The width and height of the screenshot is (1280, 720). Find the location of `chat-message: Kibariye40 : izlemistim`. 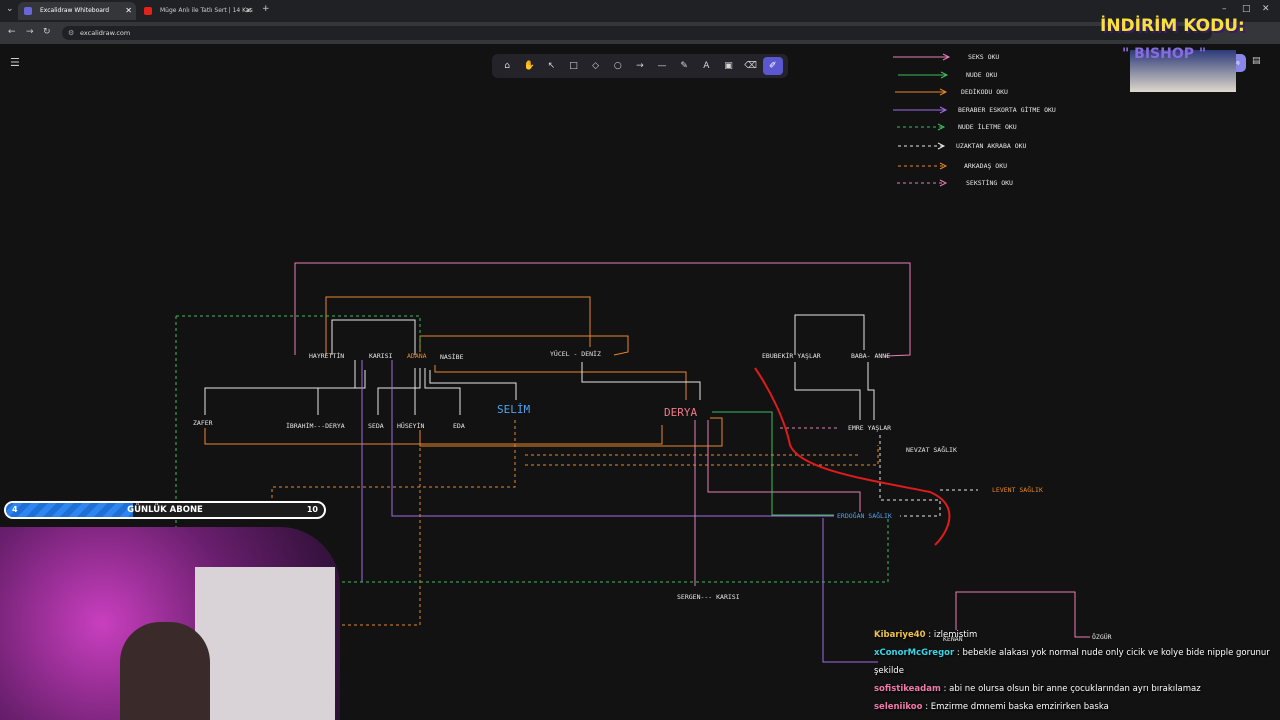

chat-message: Kibariye40 : izlemistim is located at coordinates (926, 635).